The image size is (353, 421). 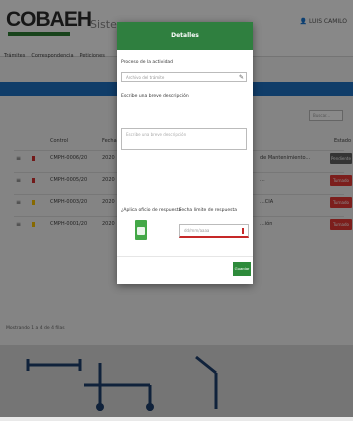 I want to click on modal-title: Detalles, so click(x=185, y=35).